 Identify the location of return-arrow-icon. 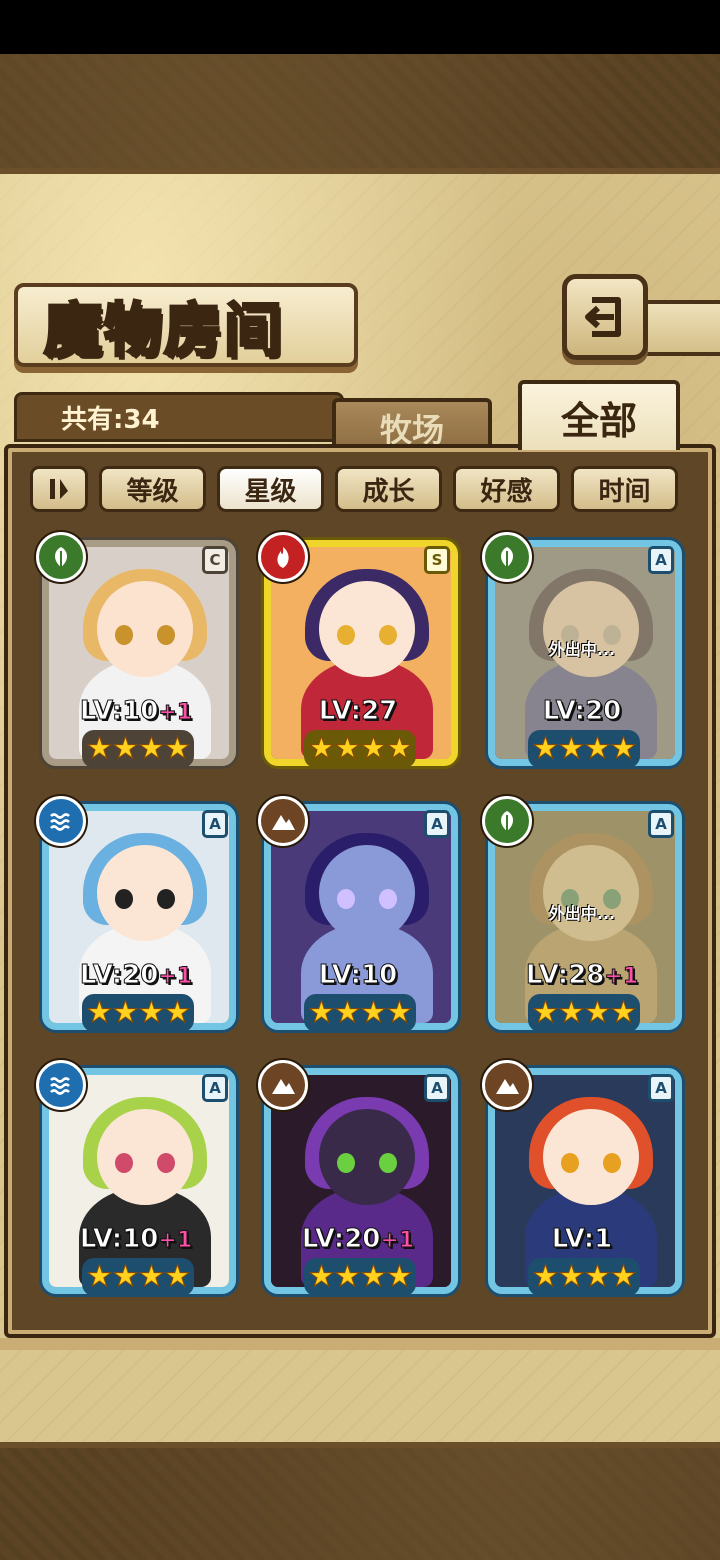
(603, 317).